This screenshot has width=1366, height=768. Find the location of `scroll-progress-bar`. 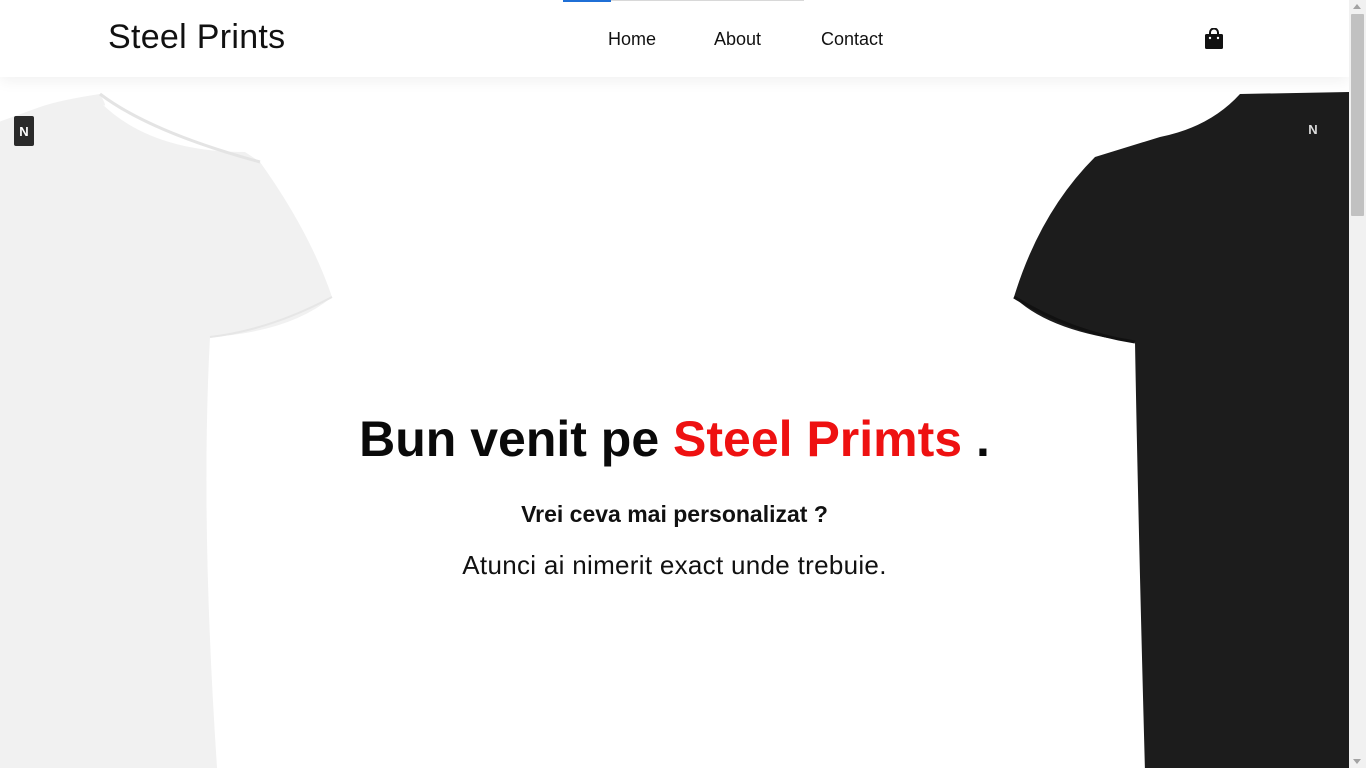

scroll-progress-bar is located at coordinates (683, 1).